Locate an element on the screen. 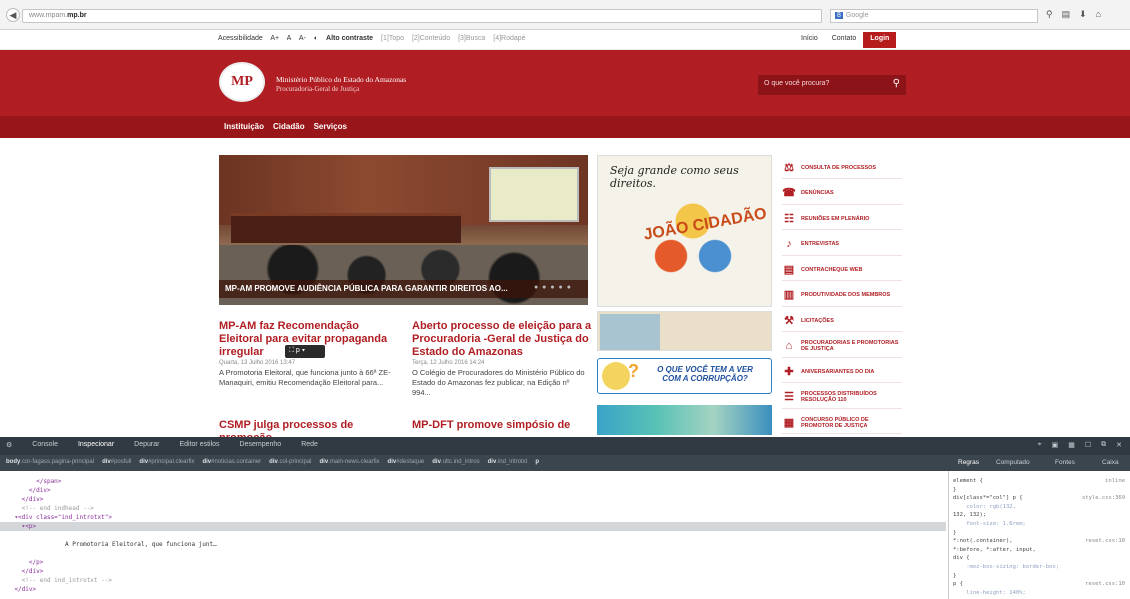 The width and height of the screenshot is (1130, 599). devtools-settings-icon: ⚙ is located at coordinates (9, 445).